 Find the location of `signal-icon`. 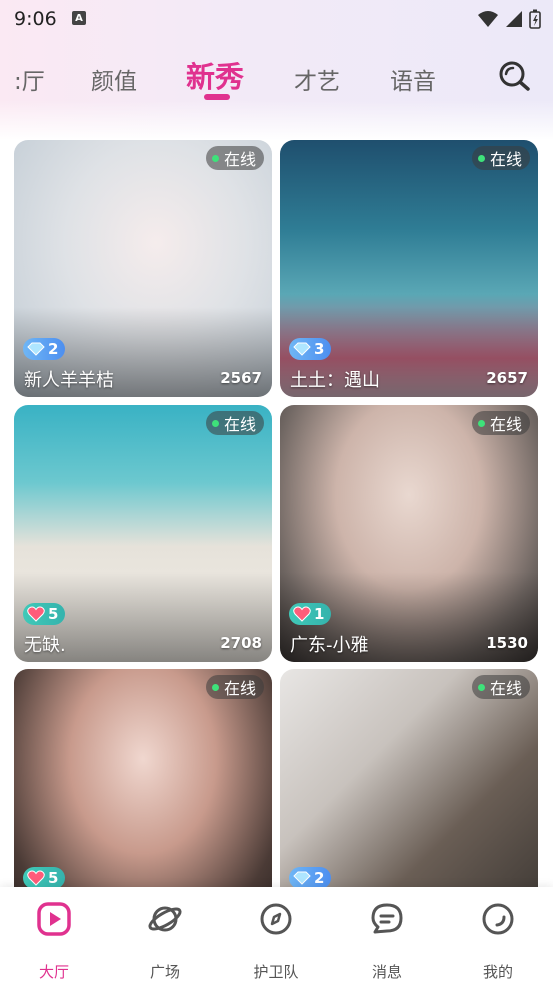

signal-icon is located at coordinates (514, 19).